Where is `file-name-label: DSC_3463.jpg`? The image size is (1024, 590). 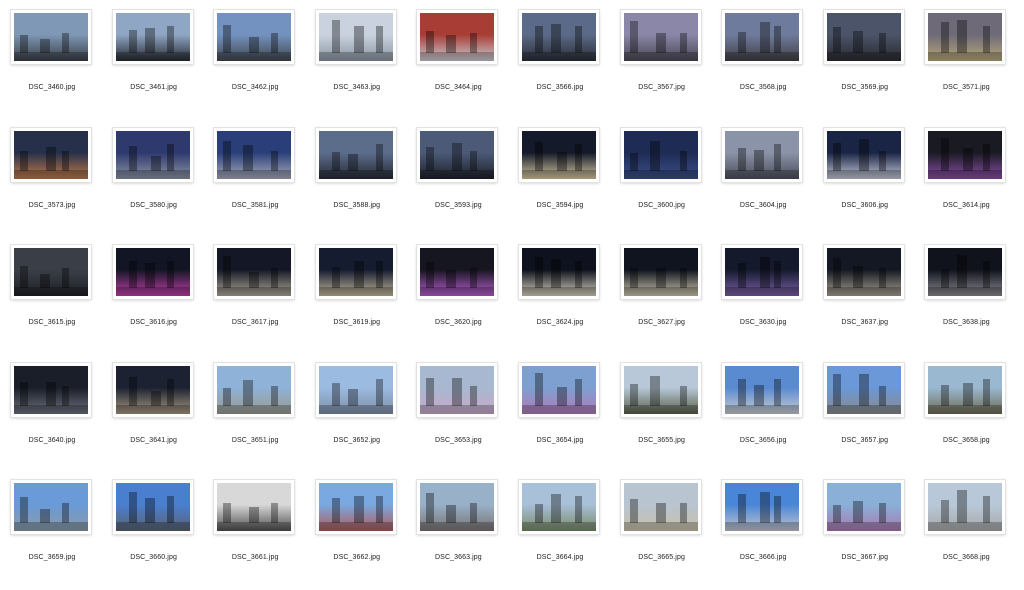 file-name-label: DSC_3463.jpg is located at coordinates (357, 87).